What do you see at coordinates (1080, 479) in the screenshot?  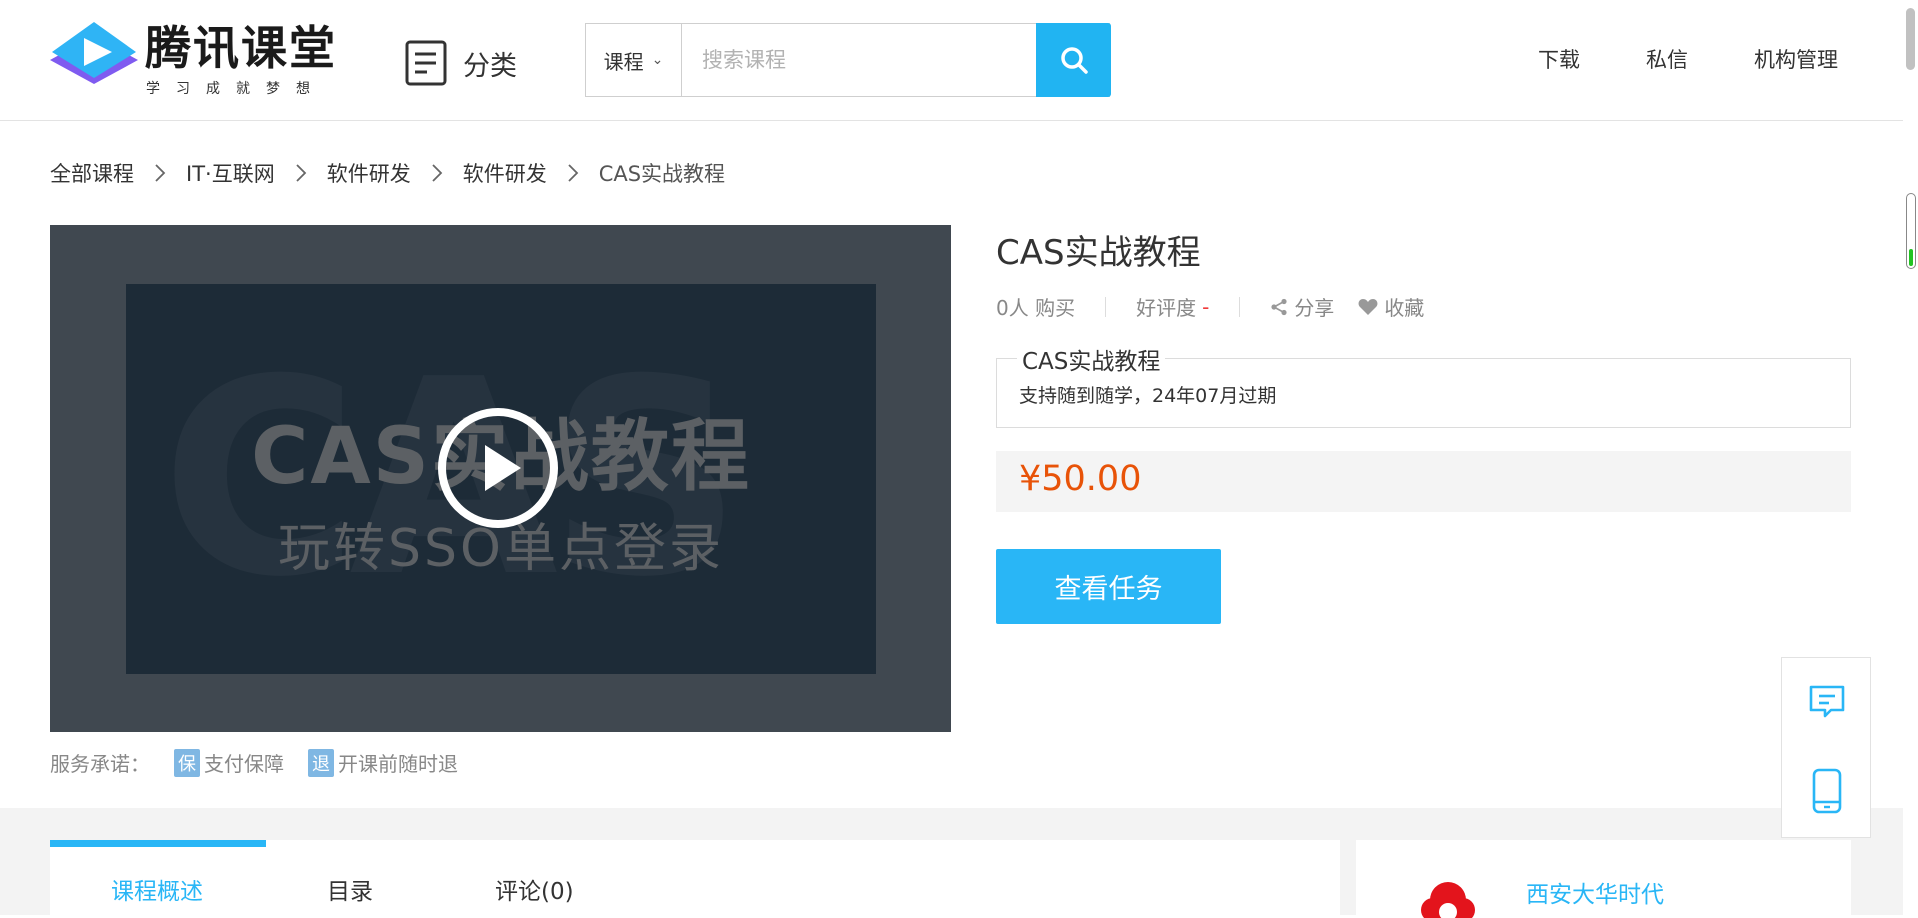 I see `course-price: ¥50.00` at bounding box center [1080, 479].